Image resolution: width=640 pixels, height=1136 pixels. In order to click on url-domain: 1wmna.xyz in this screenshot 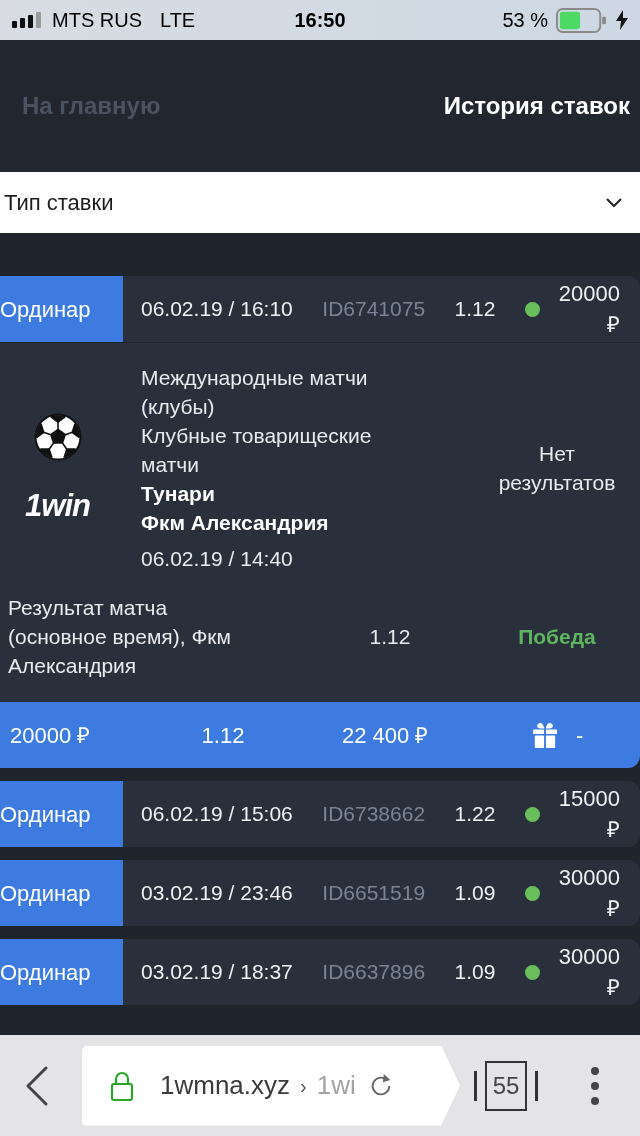, I will do `click(225, 1085)`.